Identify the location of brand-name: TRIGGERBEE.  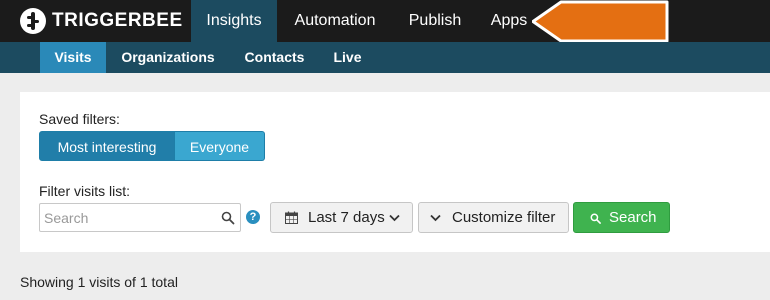
(117, 20).